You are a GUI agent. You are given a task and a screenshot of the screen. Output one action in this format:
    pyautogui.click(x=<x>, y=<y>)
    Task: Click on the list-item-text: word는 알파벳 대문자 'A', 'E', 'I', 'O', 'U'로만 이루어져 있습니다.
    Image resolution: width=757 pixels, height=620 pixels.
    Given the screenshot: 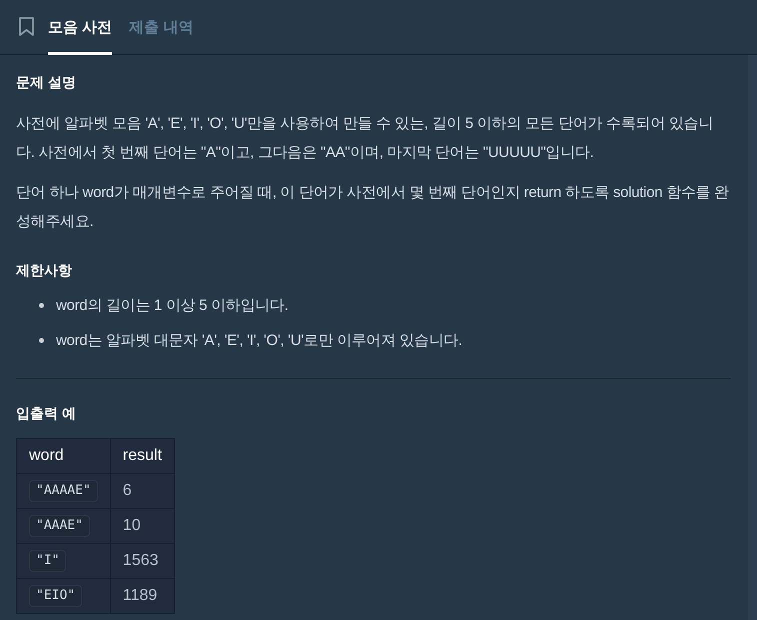 What is the action you would take?
    pyautogui.click(x=259, y=341)
    